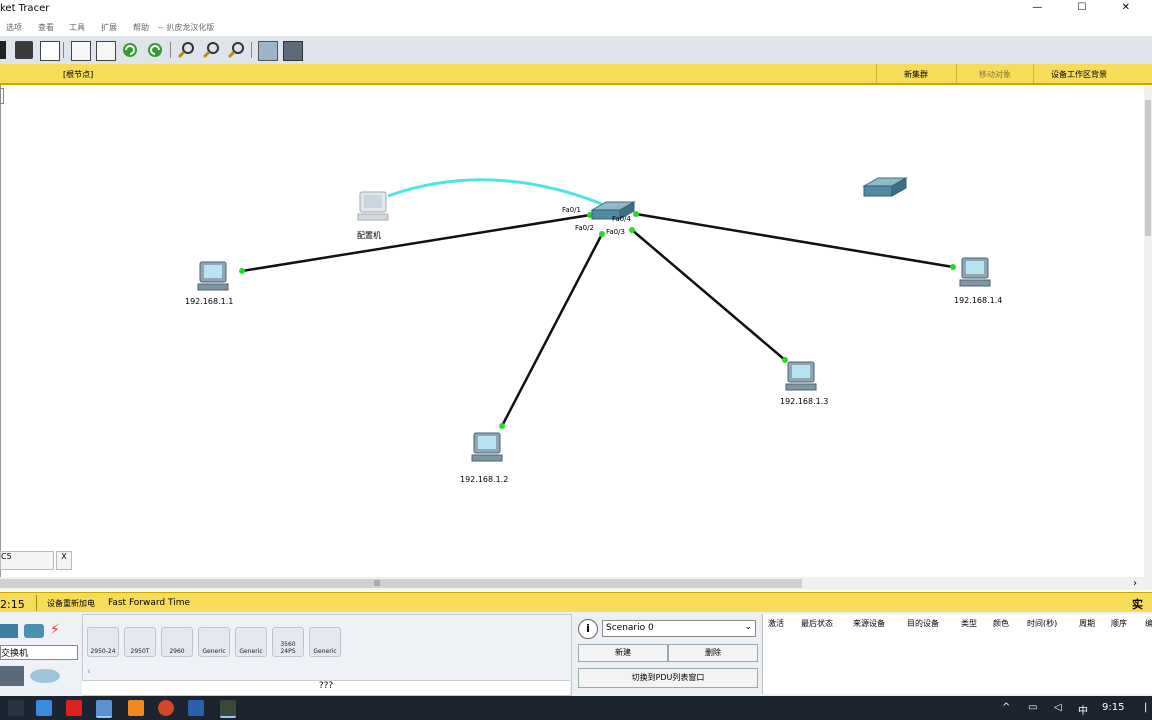 The width and height of the screenshot is (1152, 720). What do you see at coordinates (679, 628) in the screenshot?
I see `scenario-select: Scenario 0 ⌄` at bounding box center [679, 628].